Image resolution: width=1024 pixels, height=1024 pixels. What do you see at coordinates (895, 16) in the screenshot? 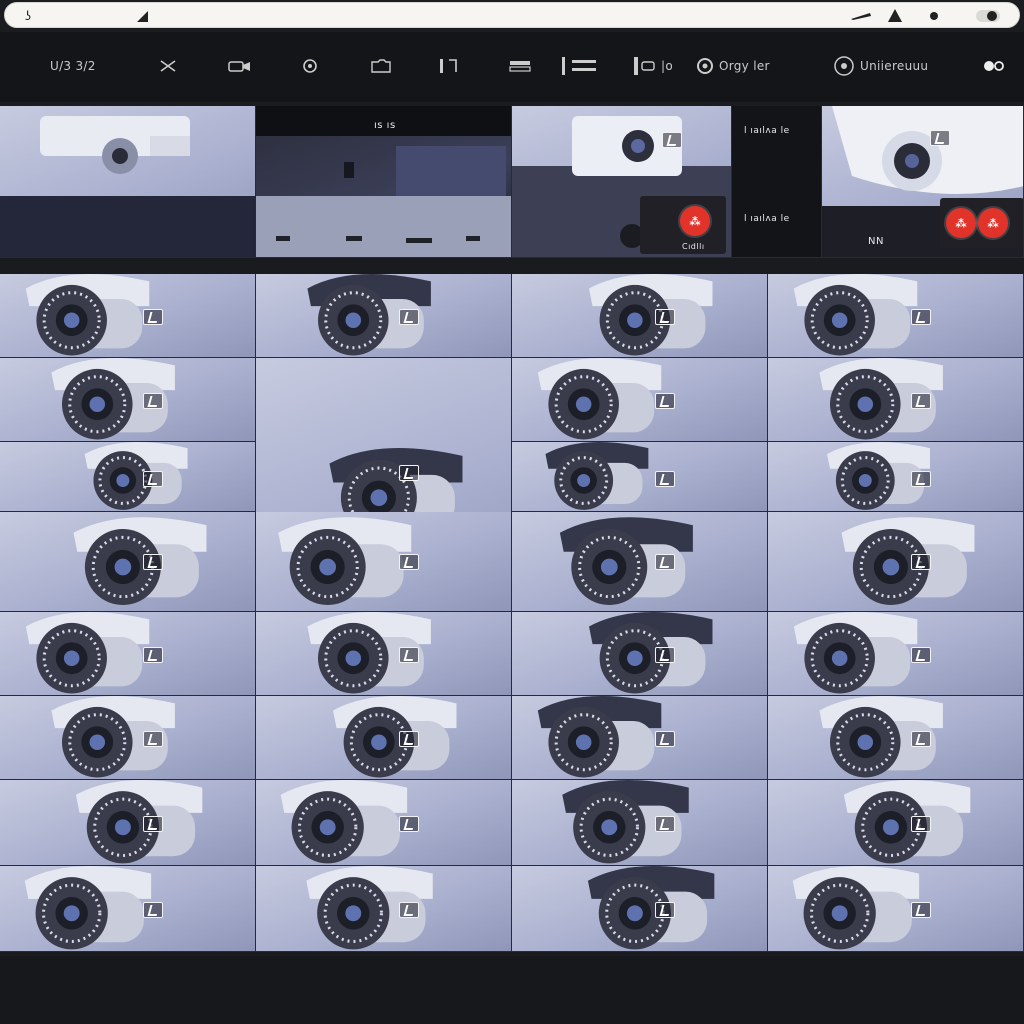
I see `triangle-icon` at bounding box center [895, 16].